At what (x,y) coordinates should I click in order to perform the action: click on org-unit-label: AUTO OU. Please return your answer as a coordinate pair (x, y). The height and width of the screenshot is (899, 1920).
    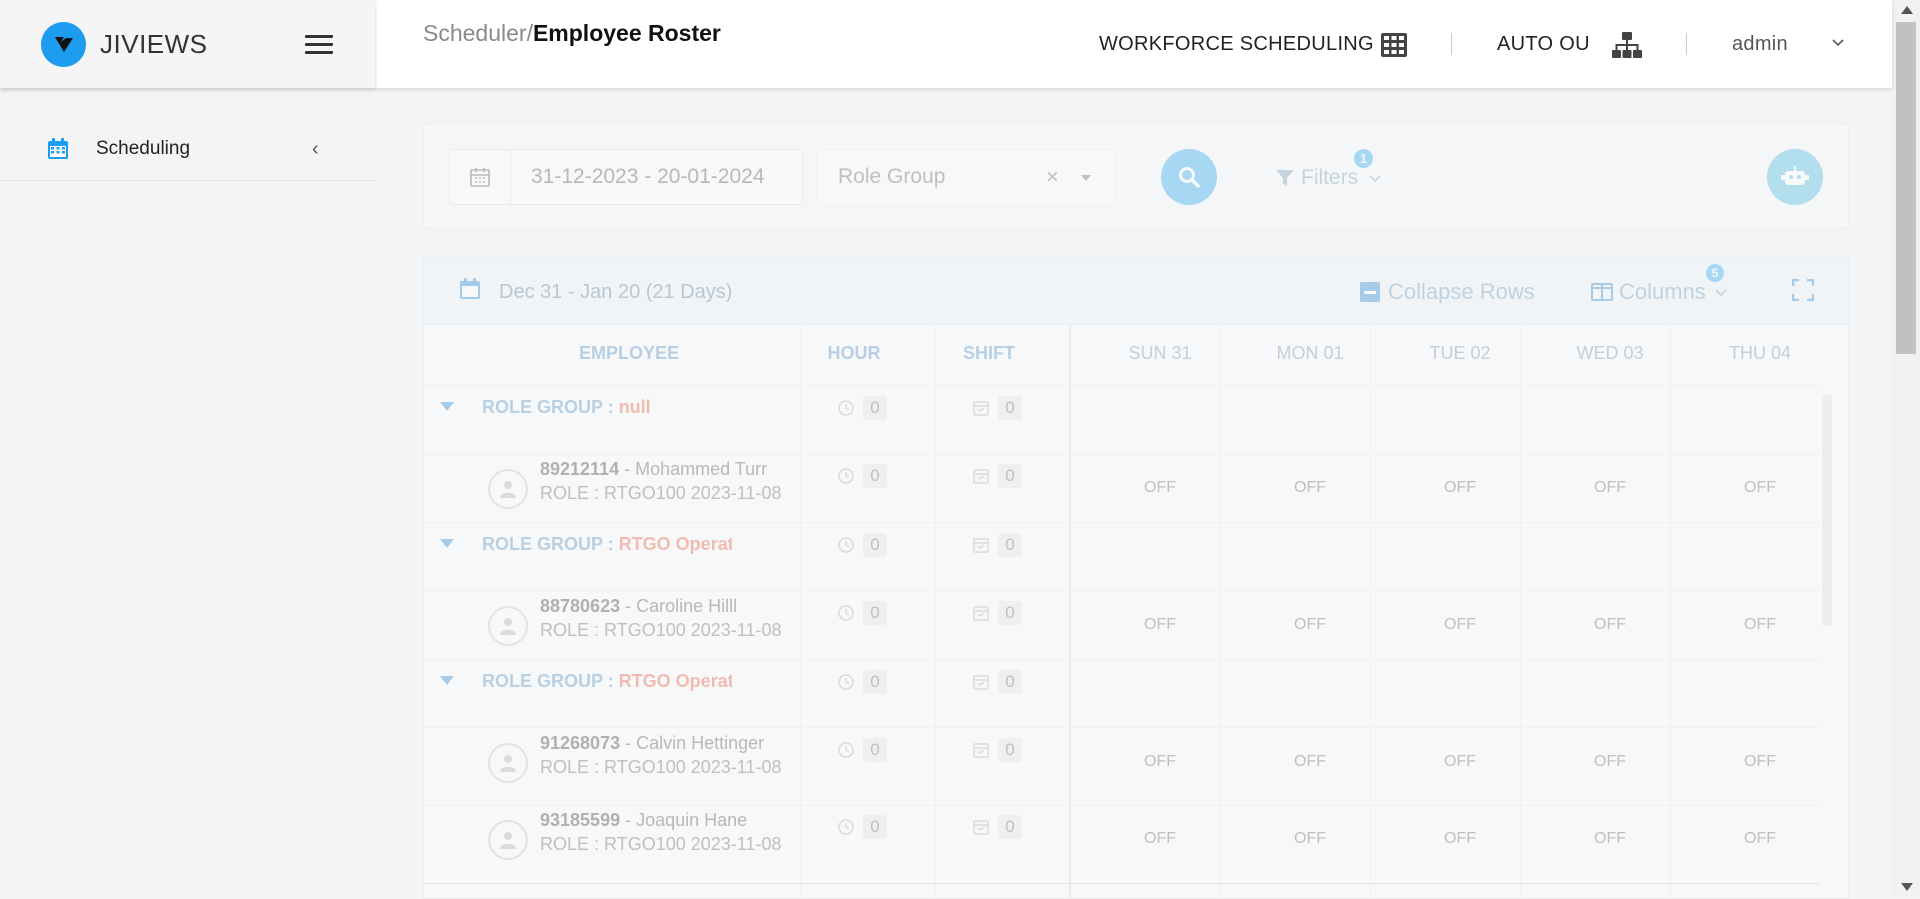
    Looking at the image, I should click on (1543, 44).